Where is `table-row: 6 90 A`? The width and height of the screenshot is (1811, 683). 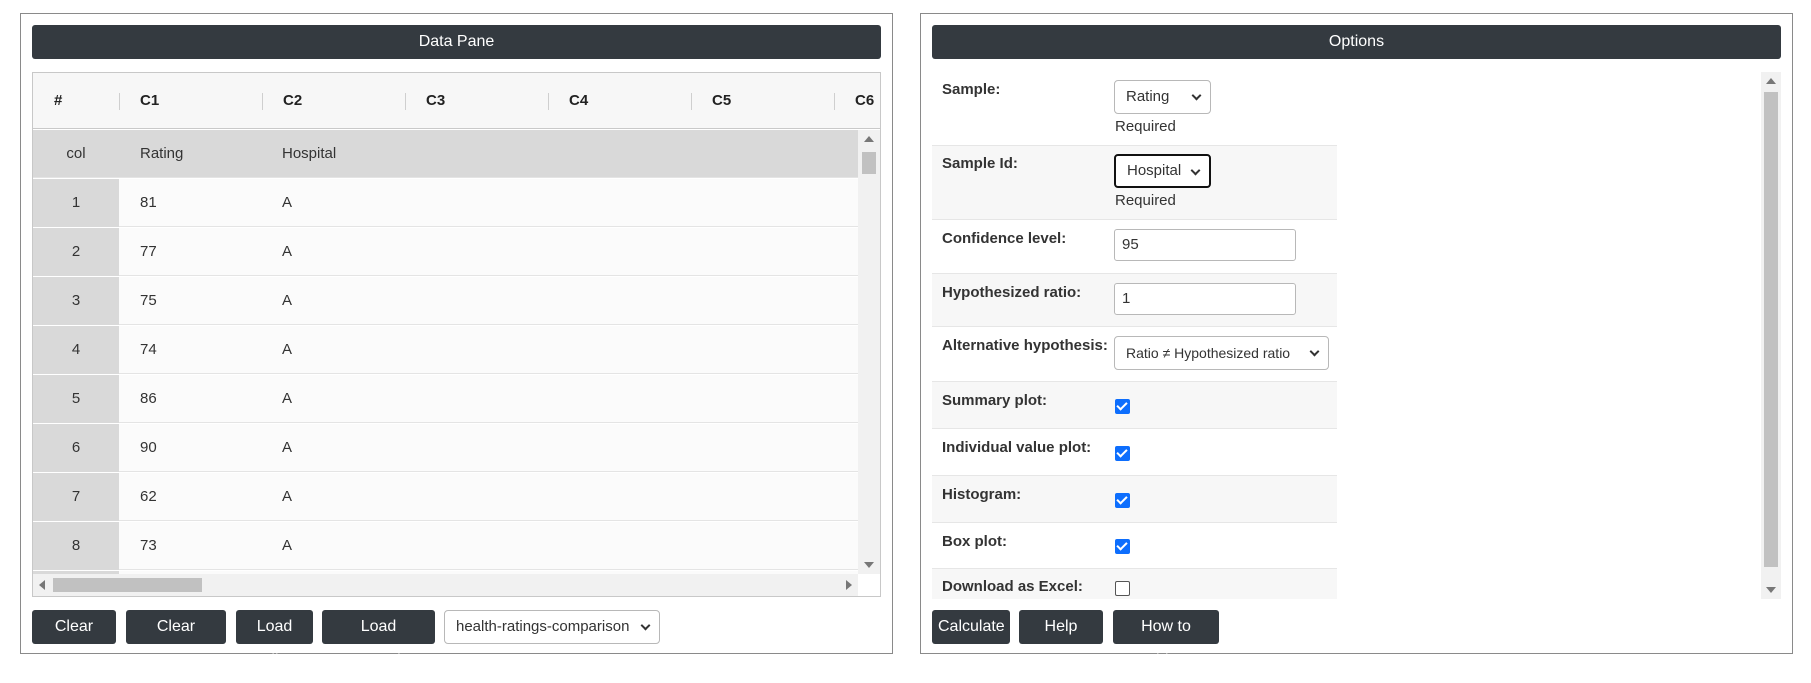
table-row: 6 90 A is located at coordinates (445, 448).